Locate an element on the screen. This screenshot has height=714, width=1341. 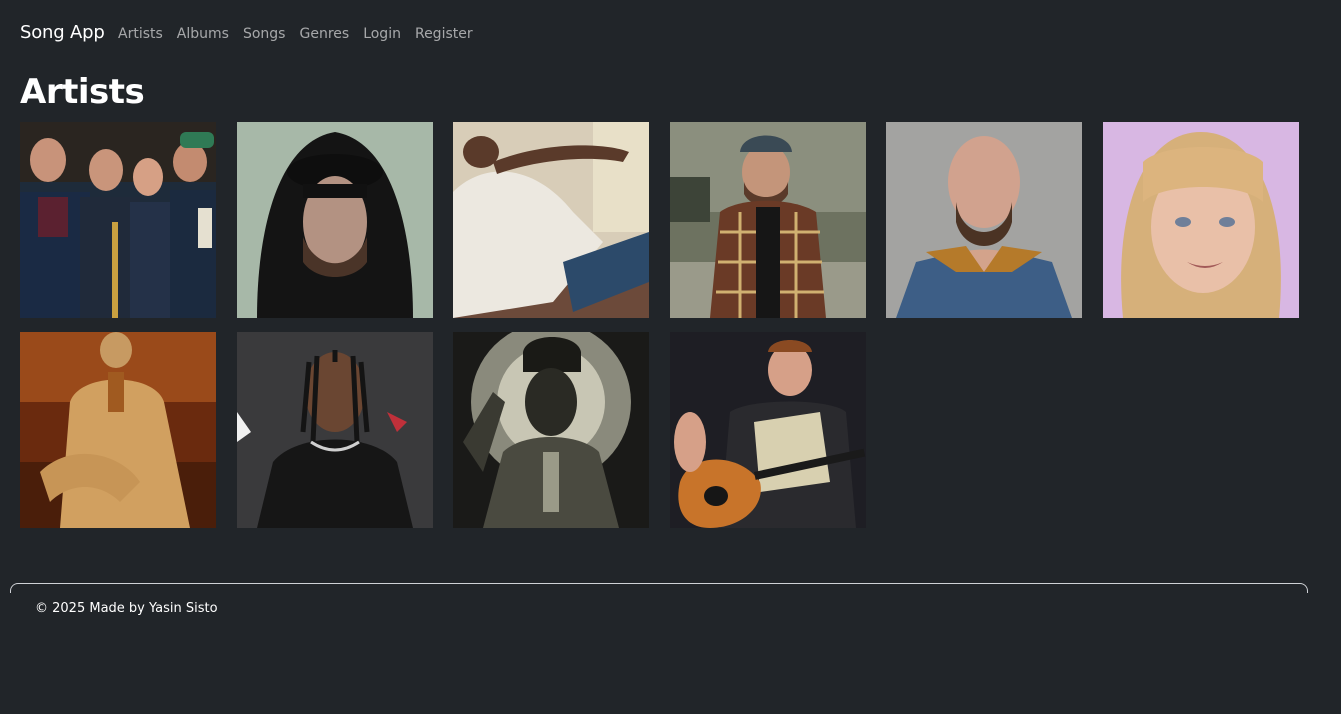
nav-link-genres: Genres is located at coordinates (324, 34).